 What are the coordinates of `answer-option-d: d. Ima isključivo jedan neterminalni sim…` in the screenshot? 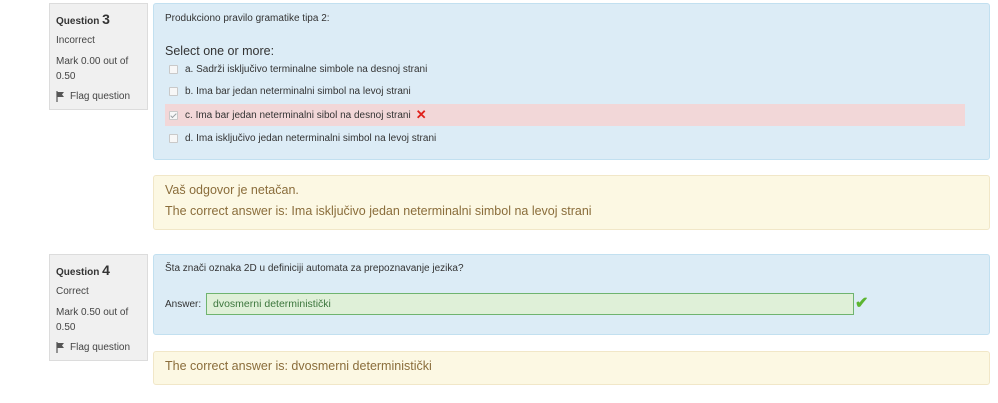 It's located at (565, 138).